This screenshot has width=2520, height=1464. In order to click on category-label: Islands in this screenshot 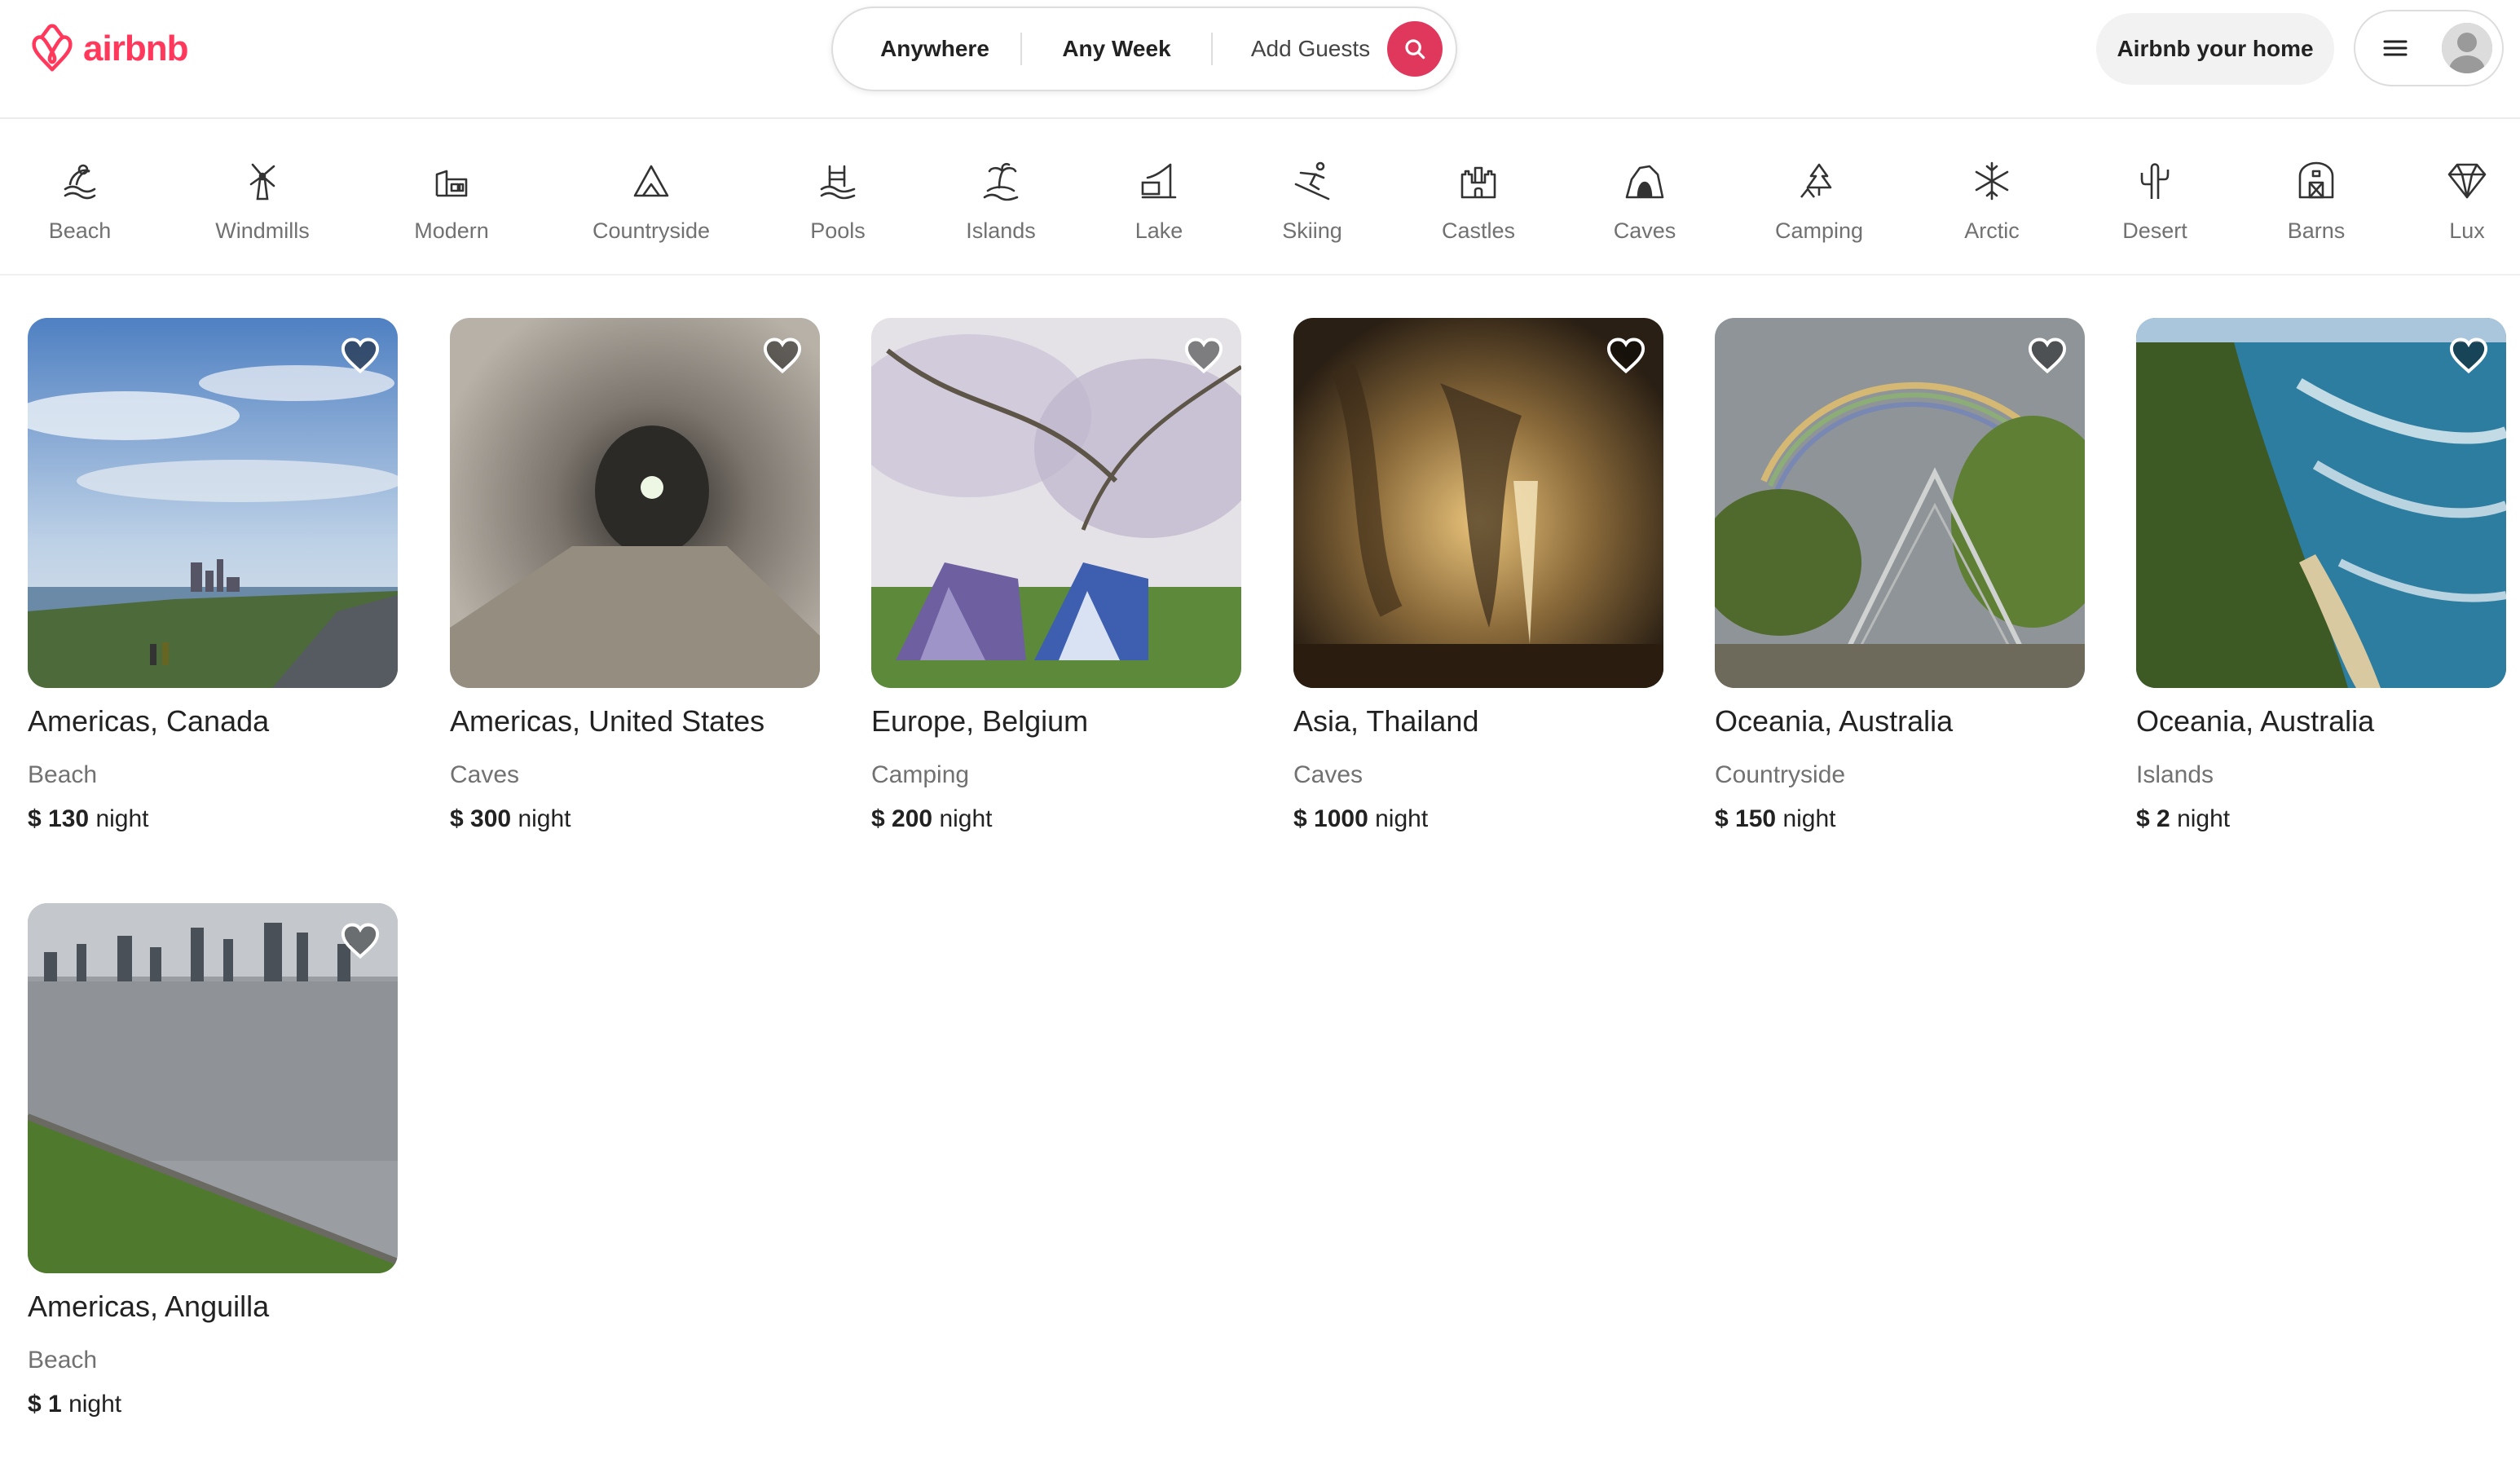, I will do `click(1001, 230)`.